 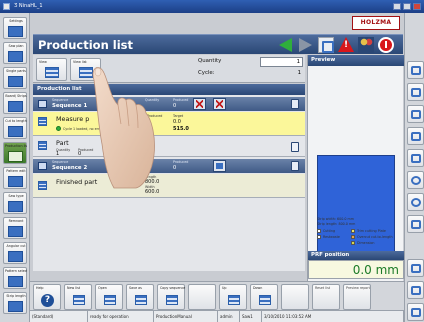 I want to click on network-button, so click(x=415, y=158).